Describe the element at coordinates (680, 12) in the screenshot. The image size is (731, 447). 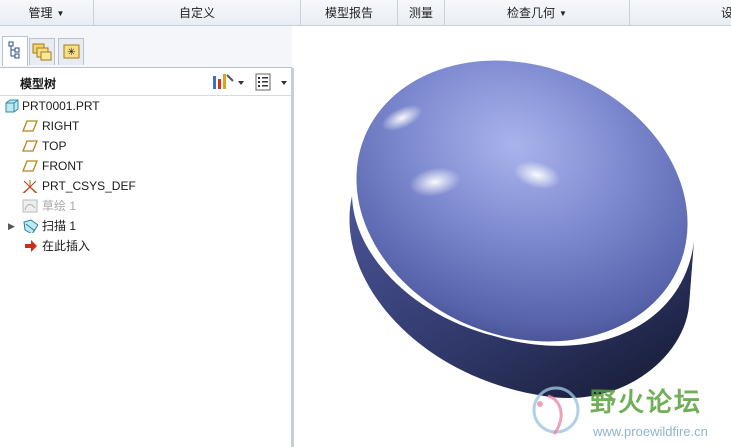
I see `ribbon-group-settings: 设` at that location.